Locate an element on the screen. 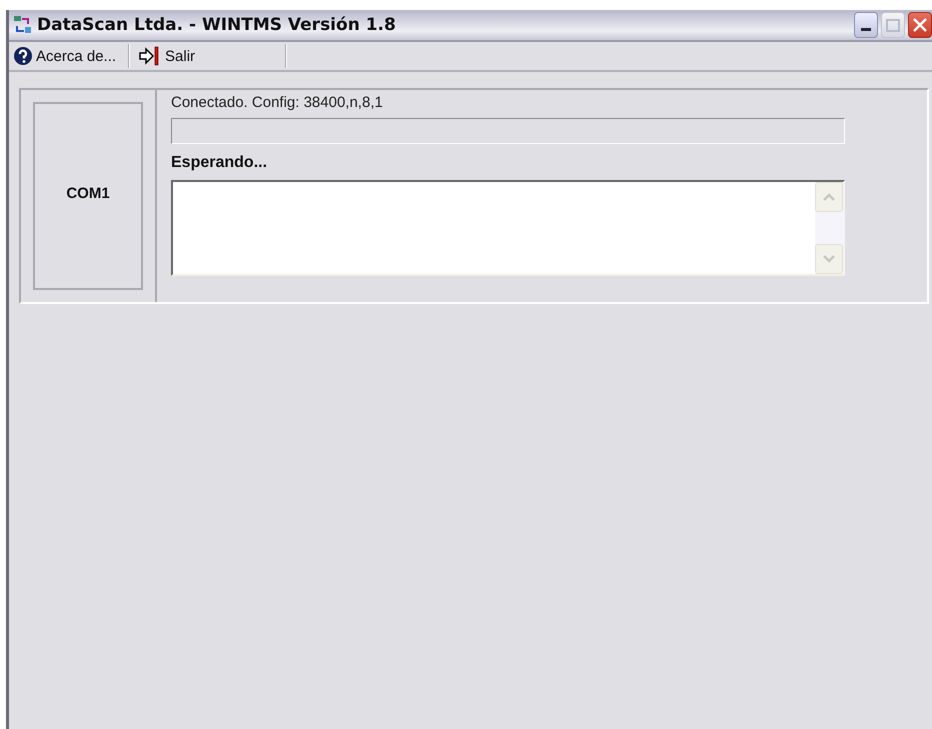 The image size is (932, 729). minimize-icon is located at coordinates (866, 30).